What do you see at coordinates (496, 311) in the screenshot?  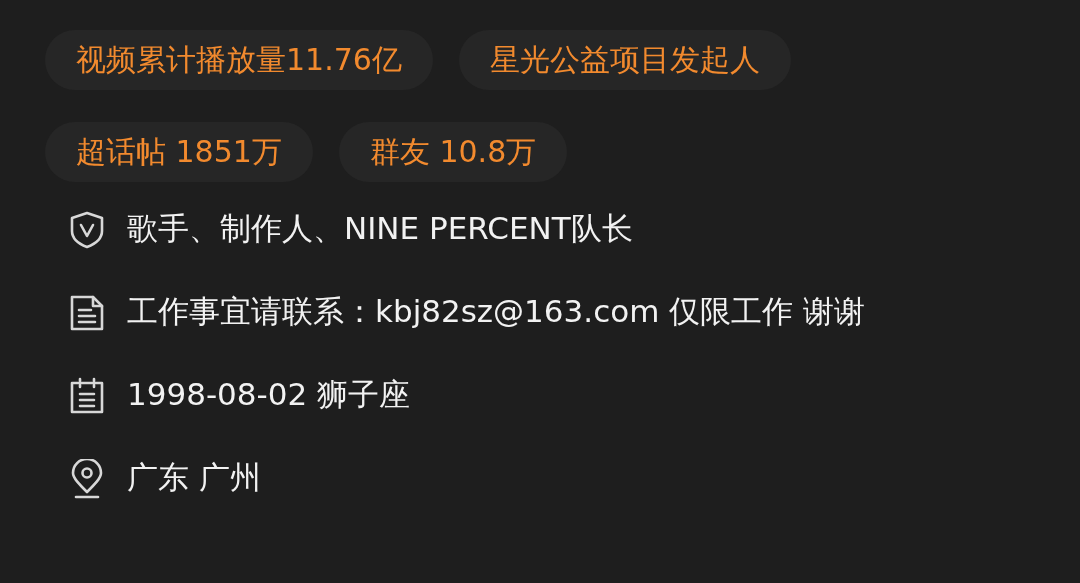 I see `profile-info-text: 工作事宜请联系：kbj82sz@163.com 仅限工作 谢谢` at bounding box center [496, 311].